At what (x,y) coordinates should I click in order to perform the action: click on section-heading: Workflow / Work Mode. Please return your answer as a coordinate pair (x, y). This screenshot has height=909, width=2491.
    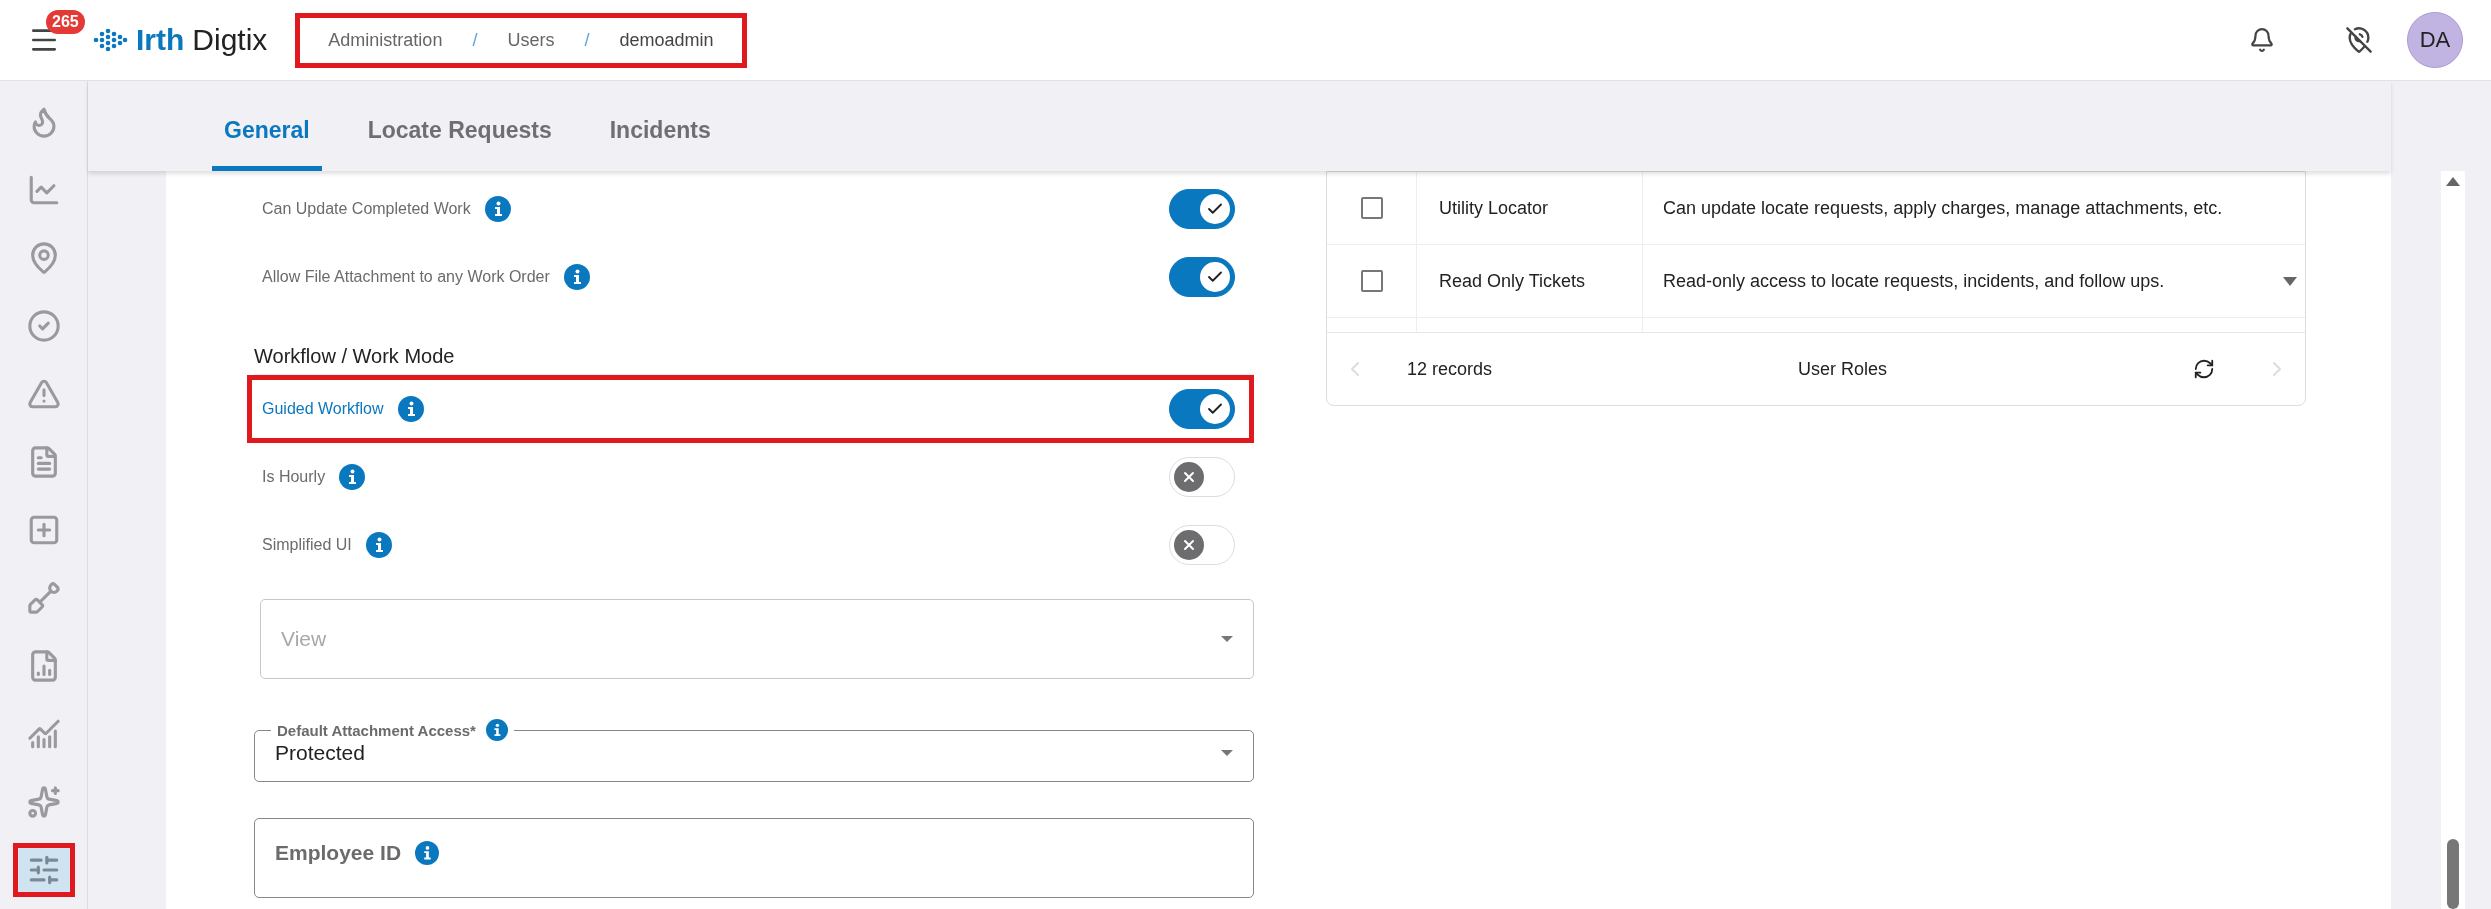
    Looking at the image, I should click on (754, 360).